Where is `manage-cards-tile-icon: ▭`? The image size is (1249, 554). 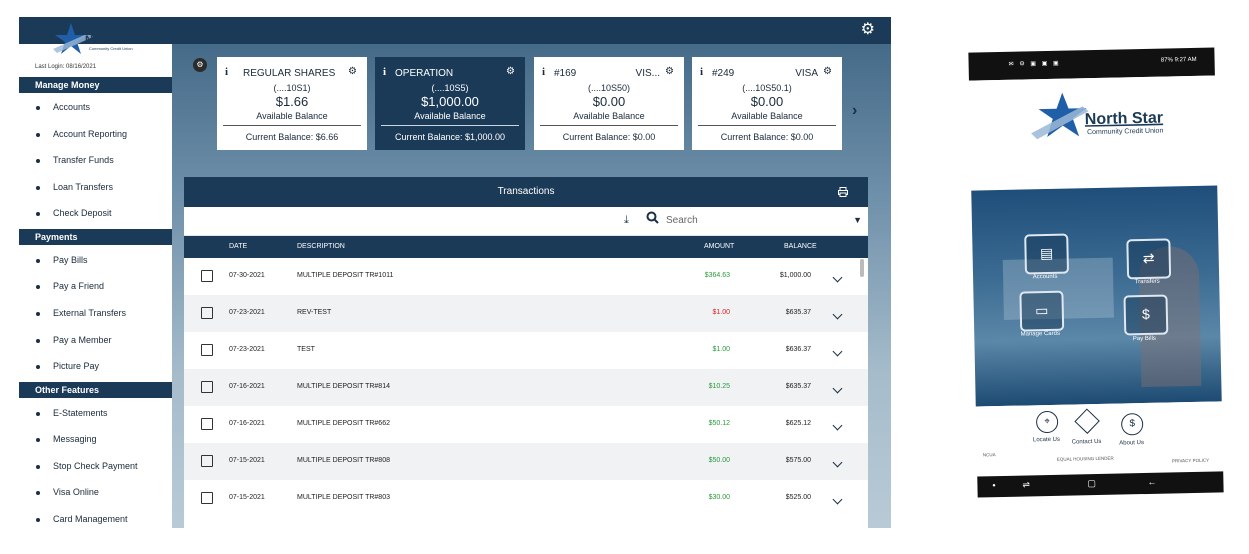
manage-cards-tile-icon: ▭ is located at coordinates (1042, 311).